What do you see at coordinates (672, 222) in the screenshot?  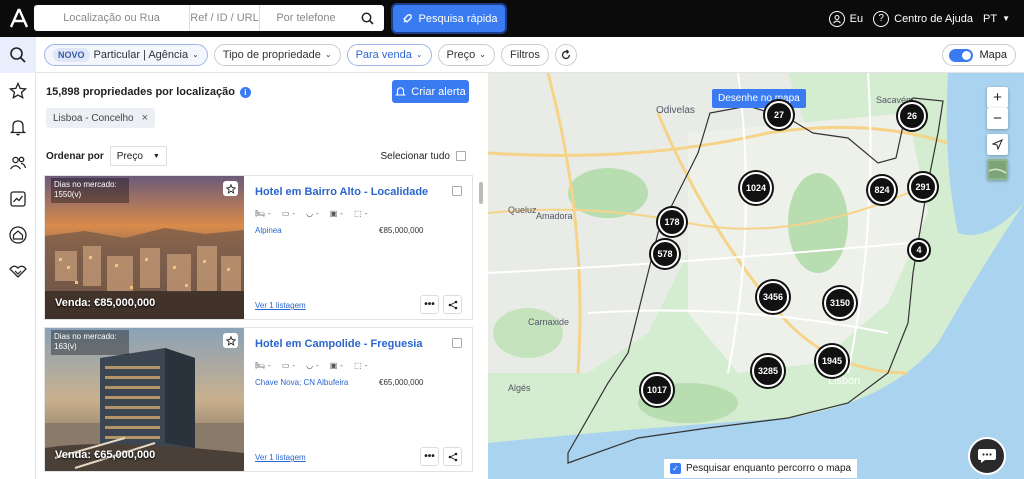 I see `map-cluster: 178` at bounding box center [672, 222].